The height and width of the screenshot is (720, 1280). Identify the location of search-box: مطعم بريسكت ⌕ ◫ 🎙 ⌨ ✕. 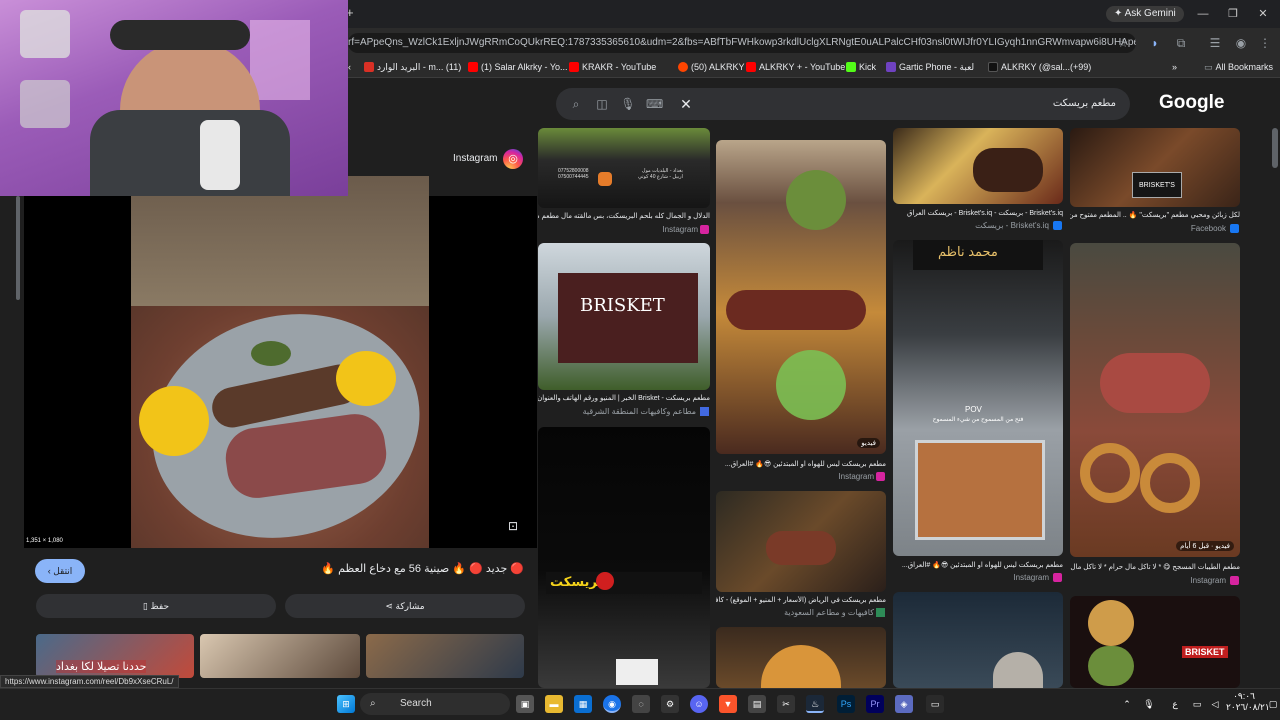
(843, 104).